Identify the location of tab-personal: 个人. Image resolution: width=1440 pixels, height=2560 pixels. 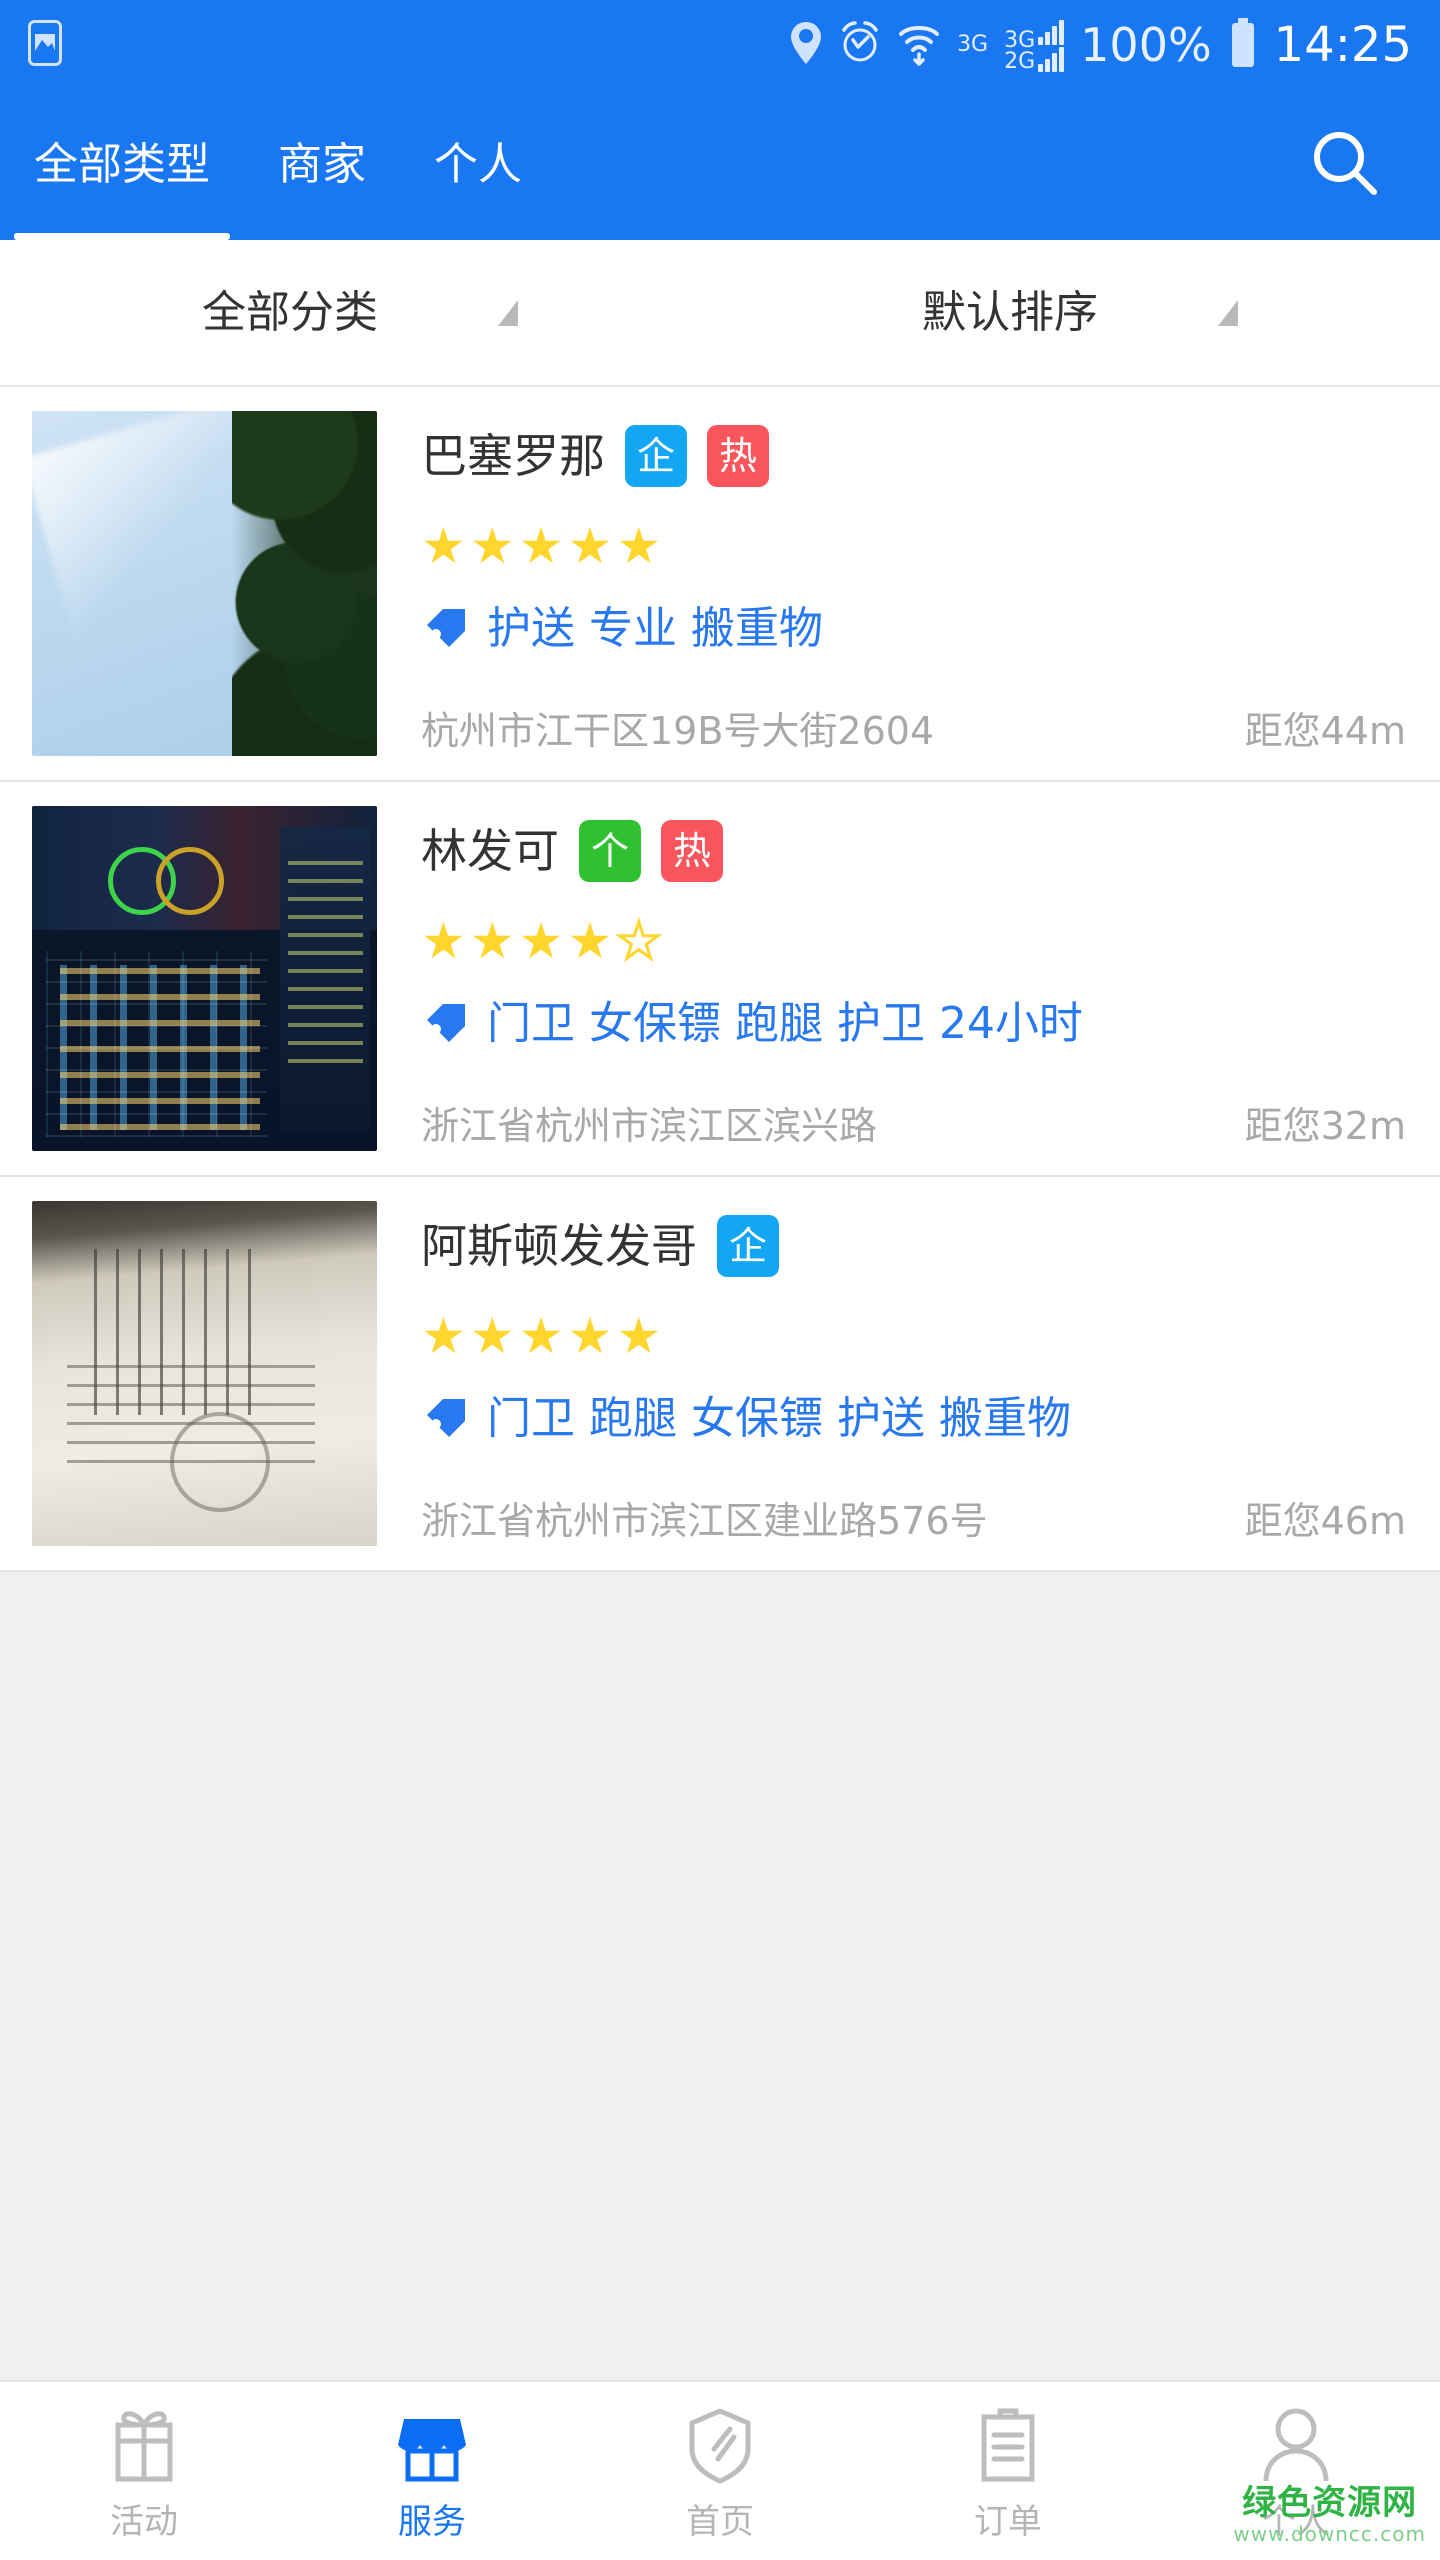
(478, 165).